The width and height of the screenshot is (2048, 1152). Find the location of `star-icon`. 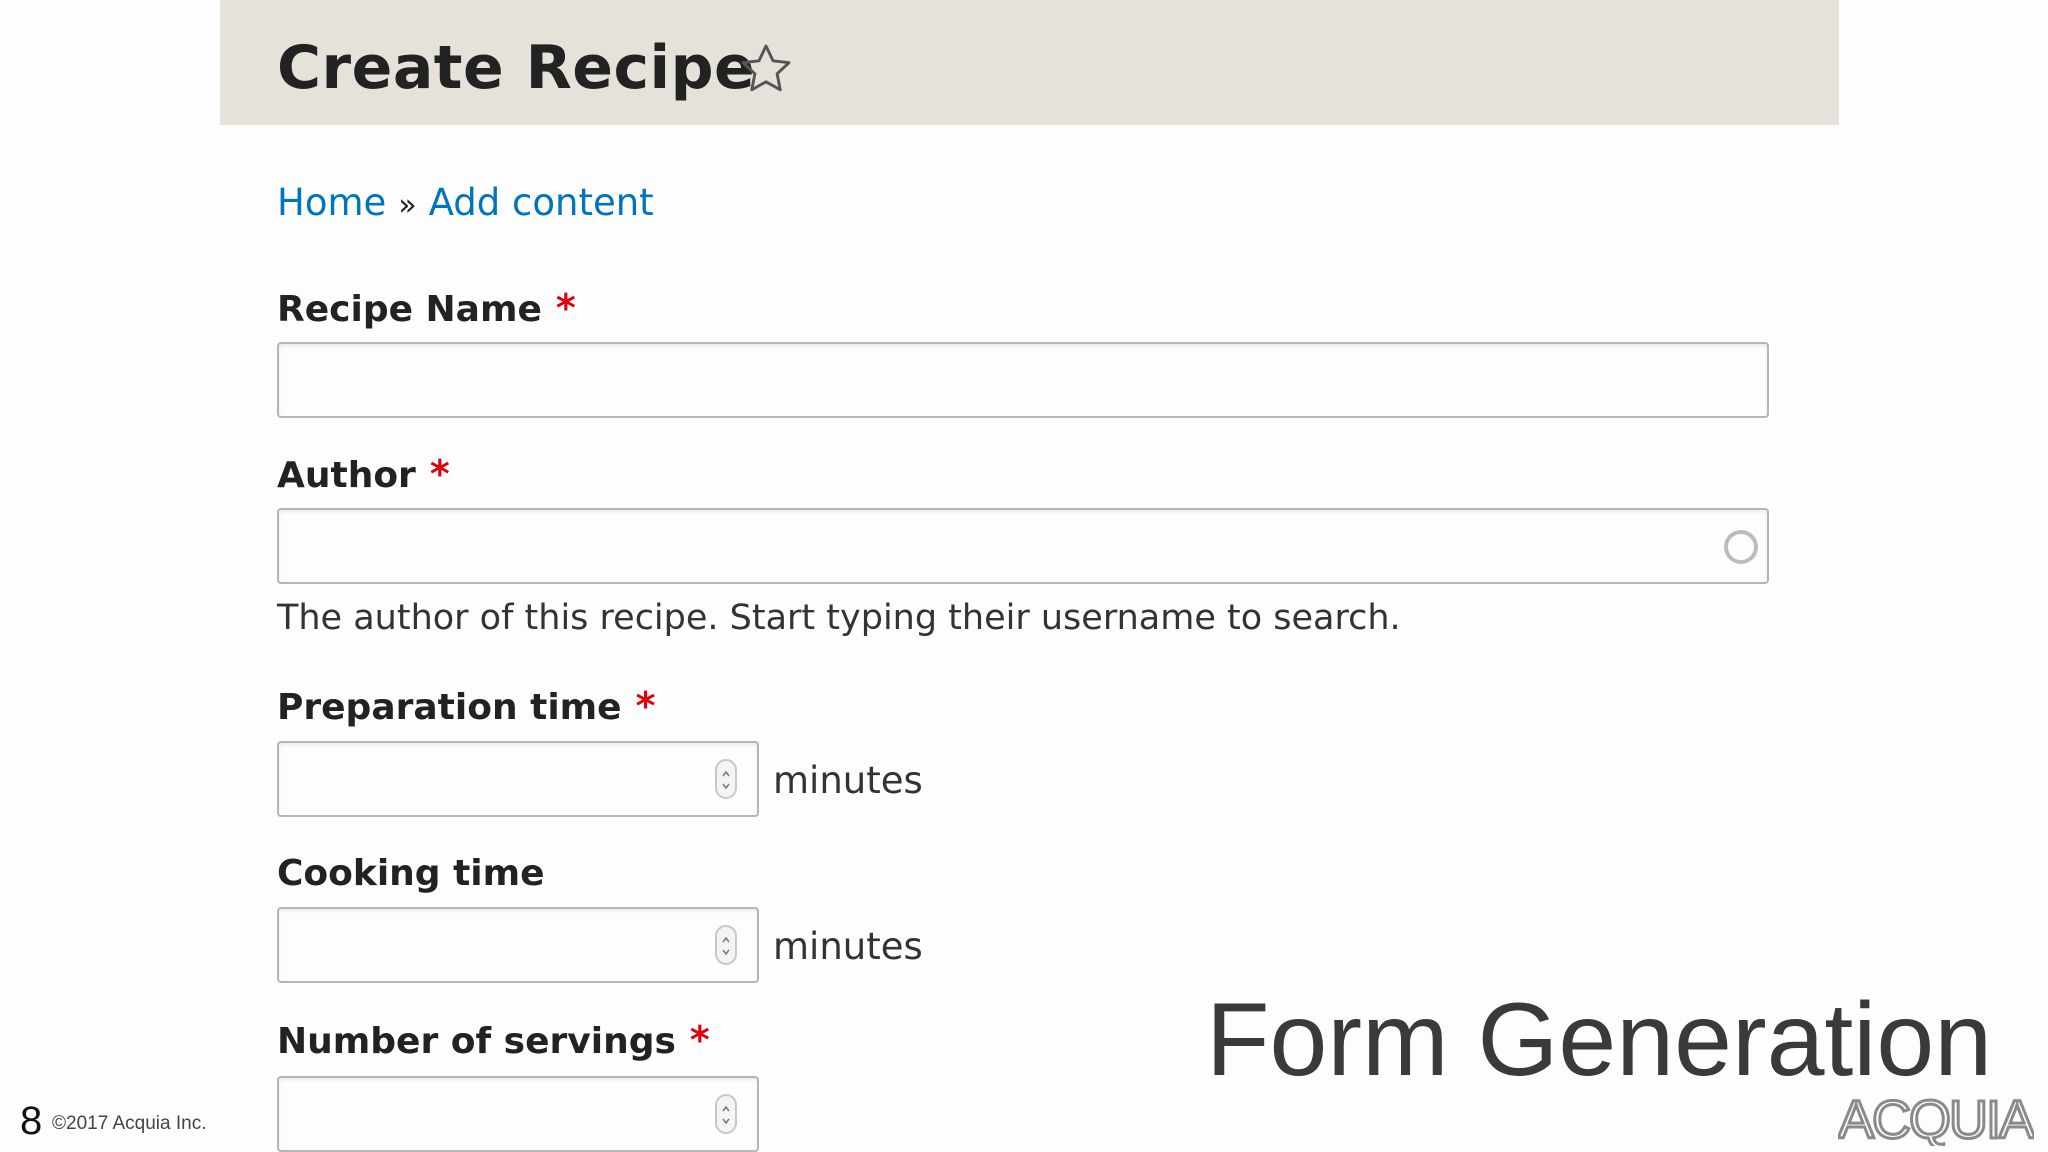

star-icon is located at coordinates (766, 69).